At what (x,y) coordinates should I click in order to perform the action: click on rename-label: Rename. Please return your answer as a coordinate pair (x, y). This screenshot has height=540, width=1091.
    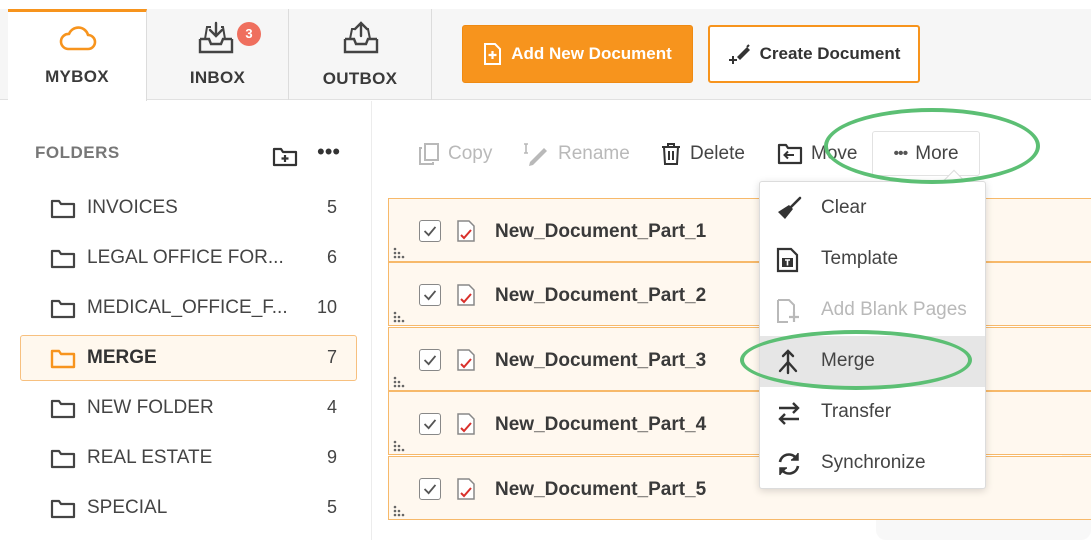
    Looking at the image, I should click on (594, 153).